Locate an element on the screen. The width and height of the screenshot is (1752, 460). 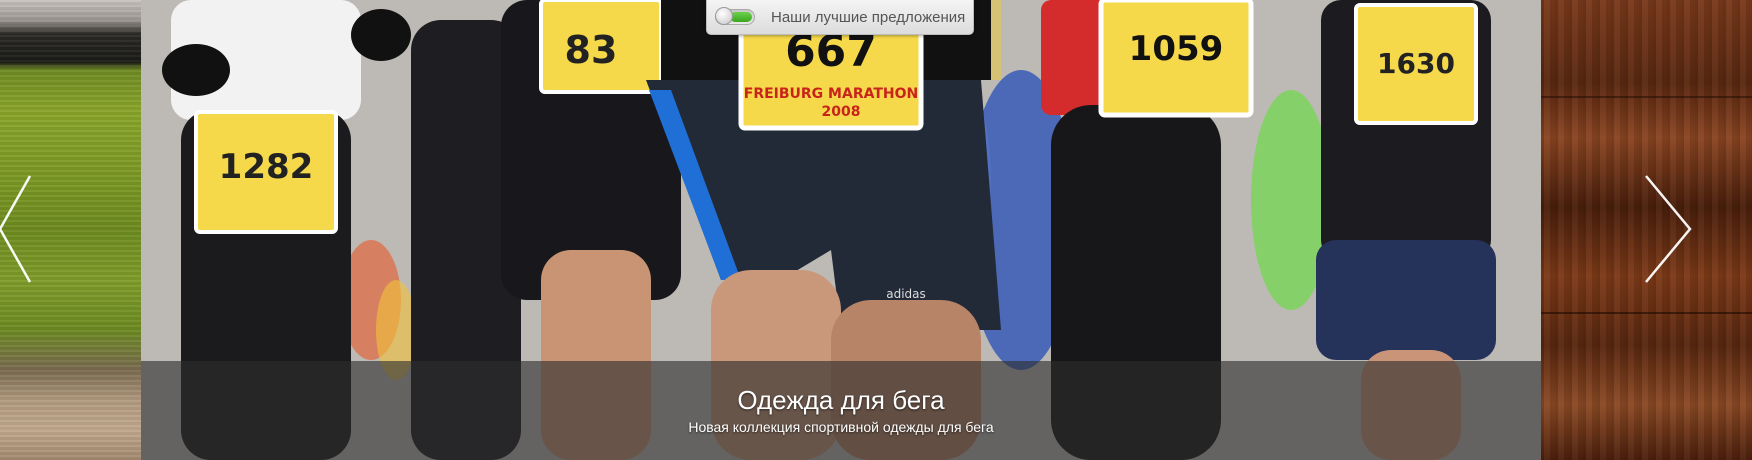
svg-text: 1059 is located at coordinates (1176, 49).